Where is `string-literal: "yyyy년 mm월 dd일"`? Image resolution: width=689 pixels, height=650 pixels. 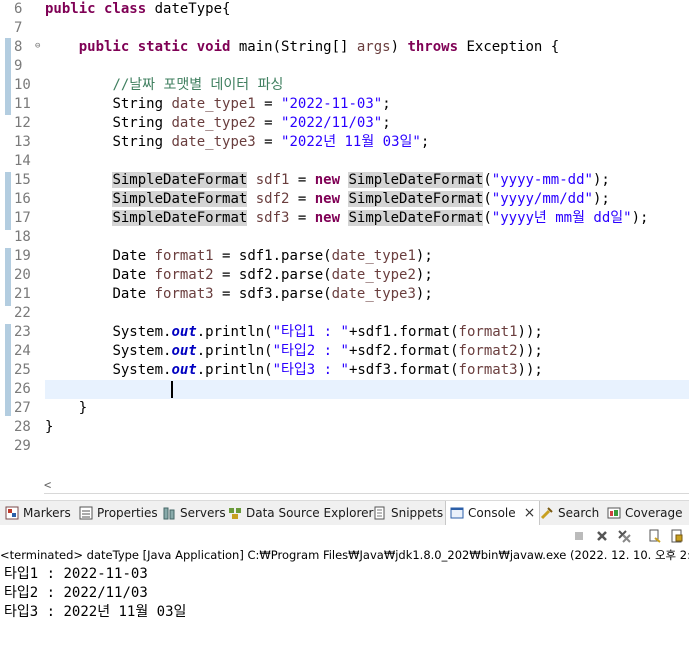
string-literal: "yyyy년 mm월 dd일" is located at coordinates (561, 218).